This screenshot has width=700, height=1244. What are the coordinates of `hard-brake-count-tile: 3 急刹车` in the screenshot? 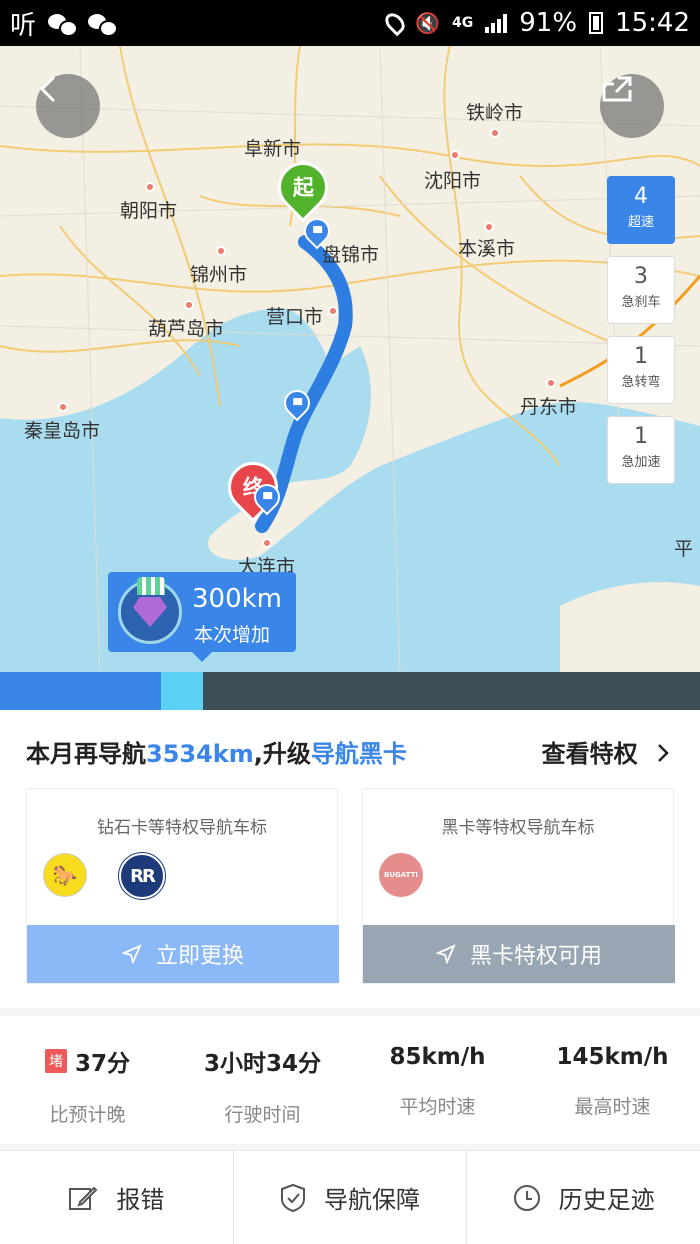 It's located at (641, 290).